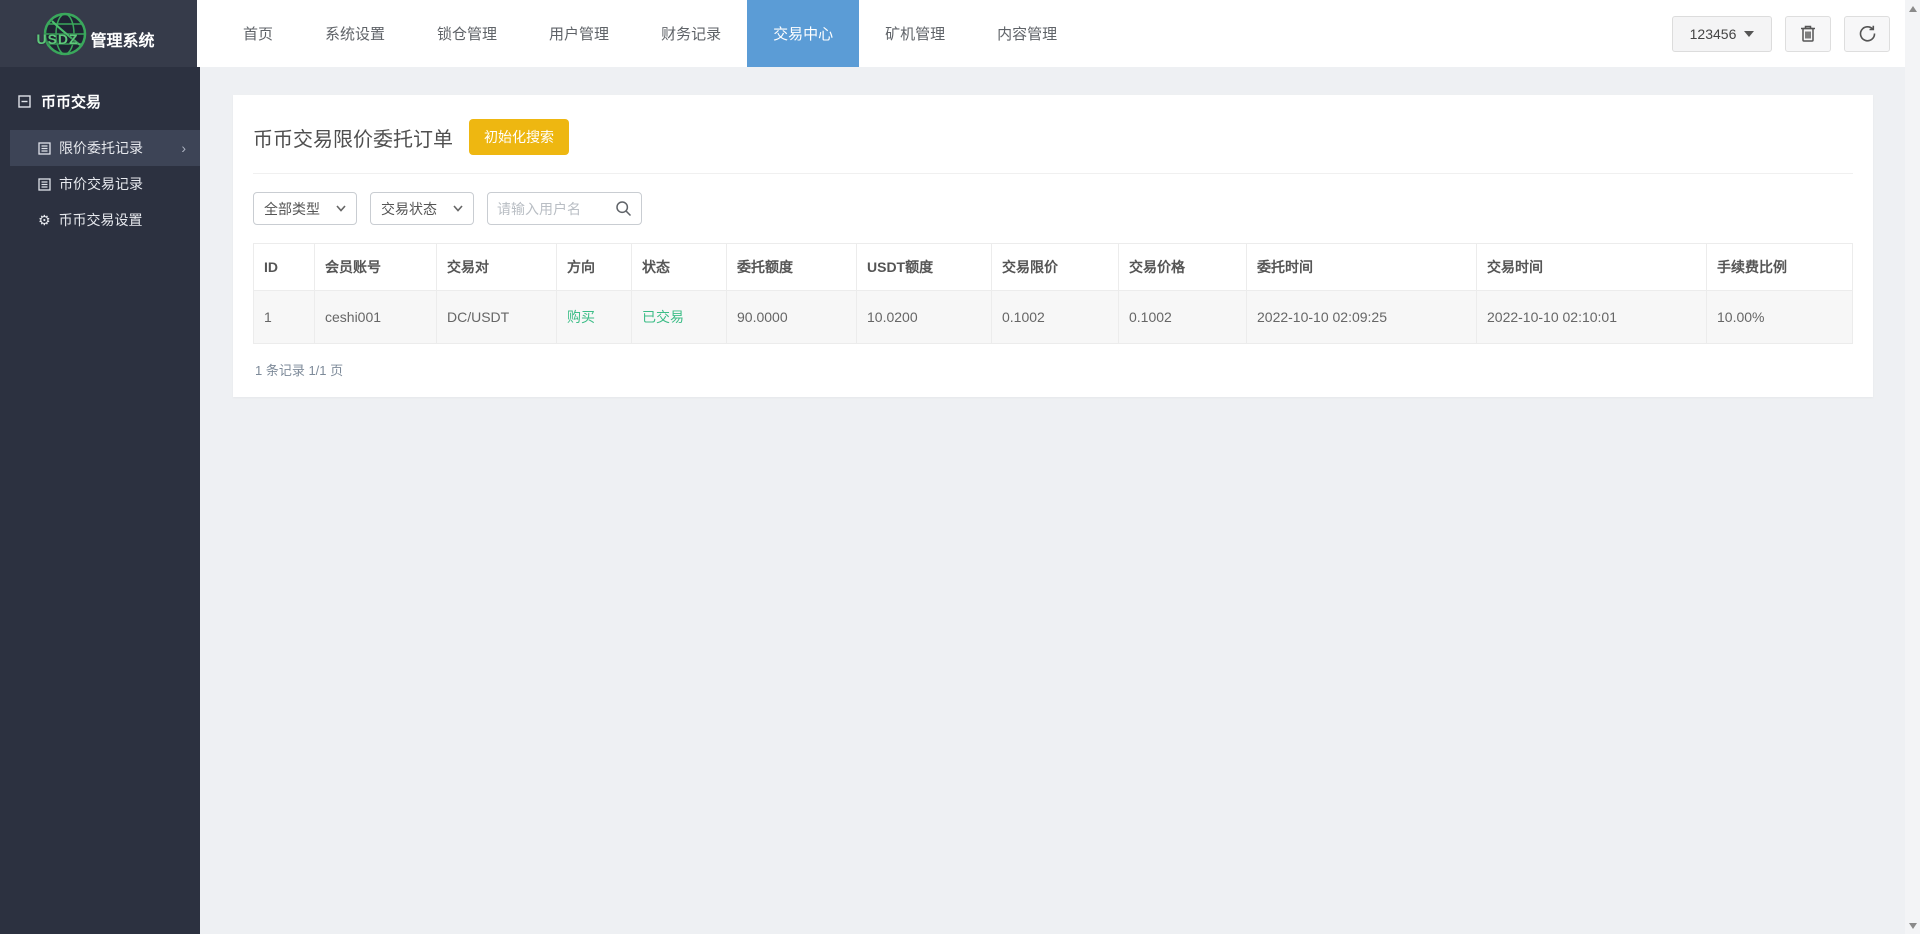 The height and width of the screenshot is (934, 1920). Describe the element at coordinates (556, 208) in the screenshot. I see `username-search-input` at that location.